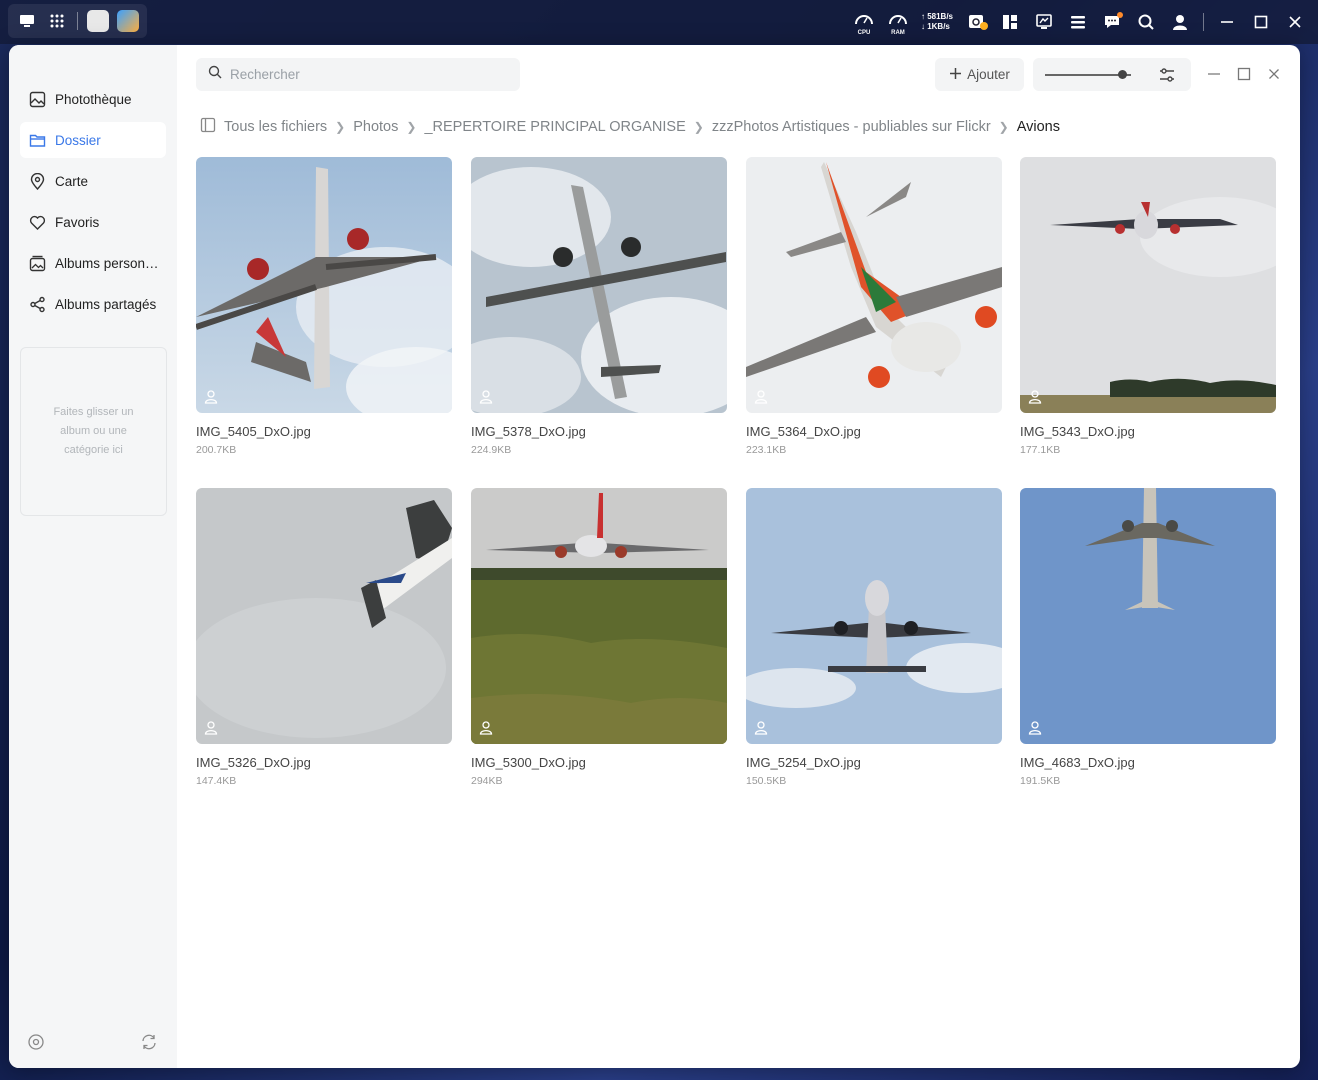 The width and height of the screenshot is (1318, 1080). Describe the element at coordinates (491, 450) in the screenshot. I see `photo-filesize: 224.9KB` at that location.